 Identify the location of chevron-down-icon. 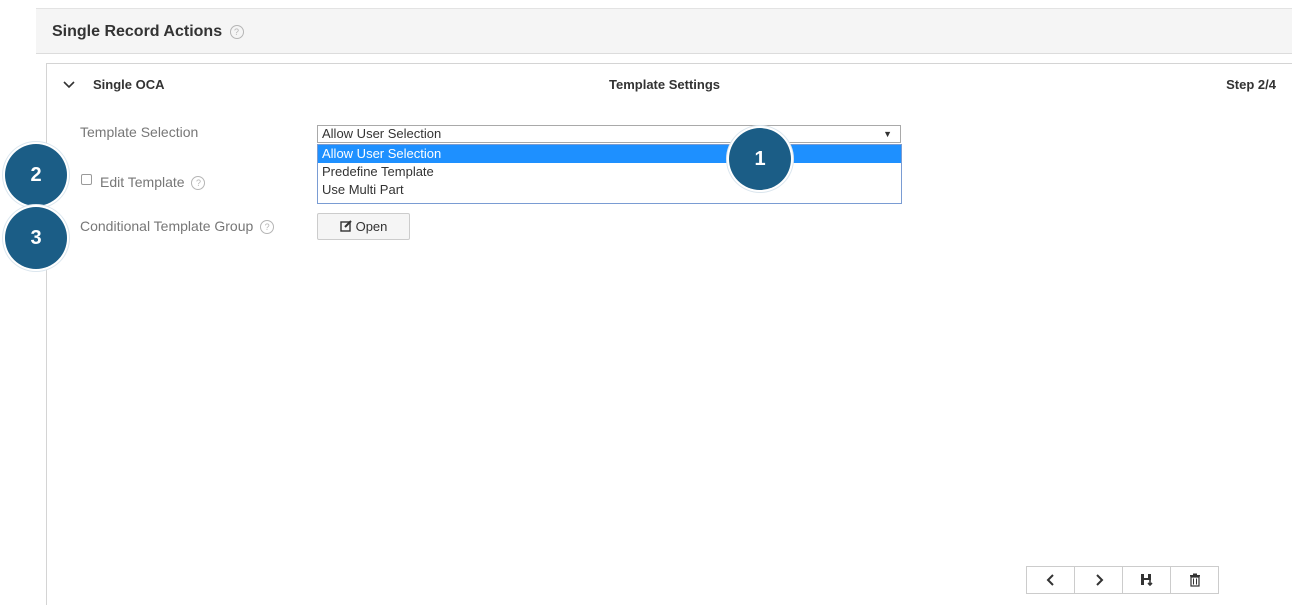
(69, 85).